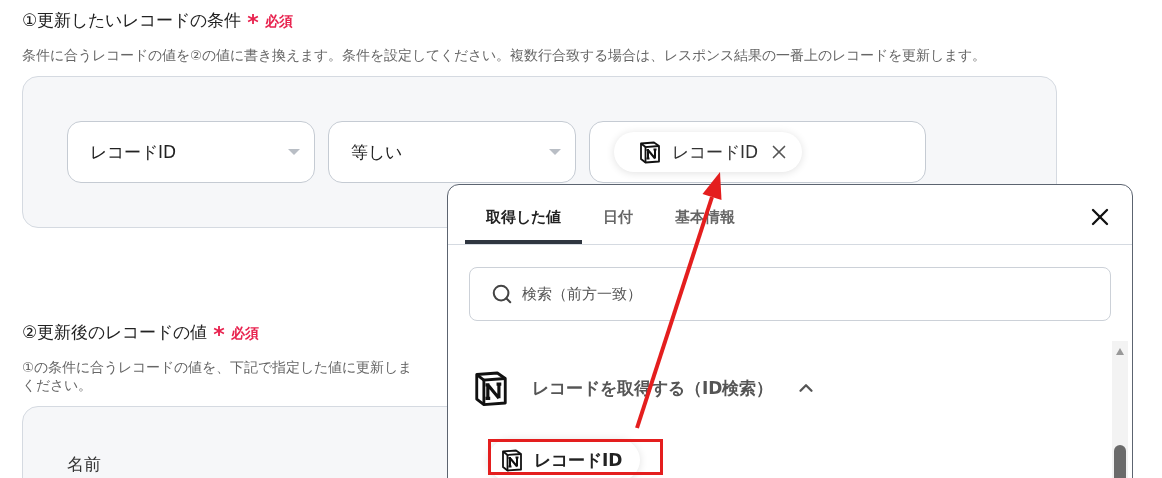  What do you see at coordinates (790, 294) in the screenshot?
I see `search-field: 検索（前方一致）` at bounding box center [790, 294].